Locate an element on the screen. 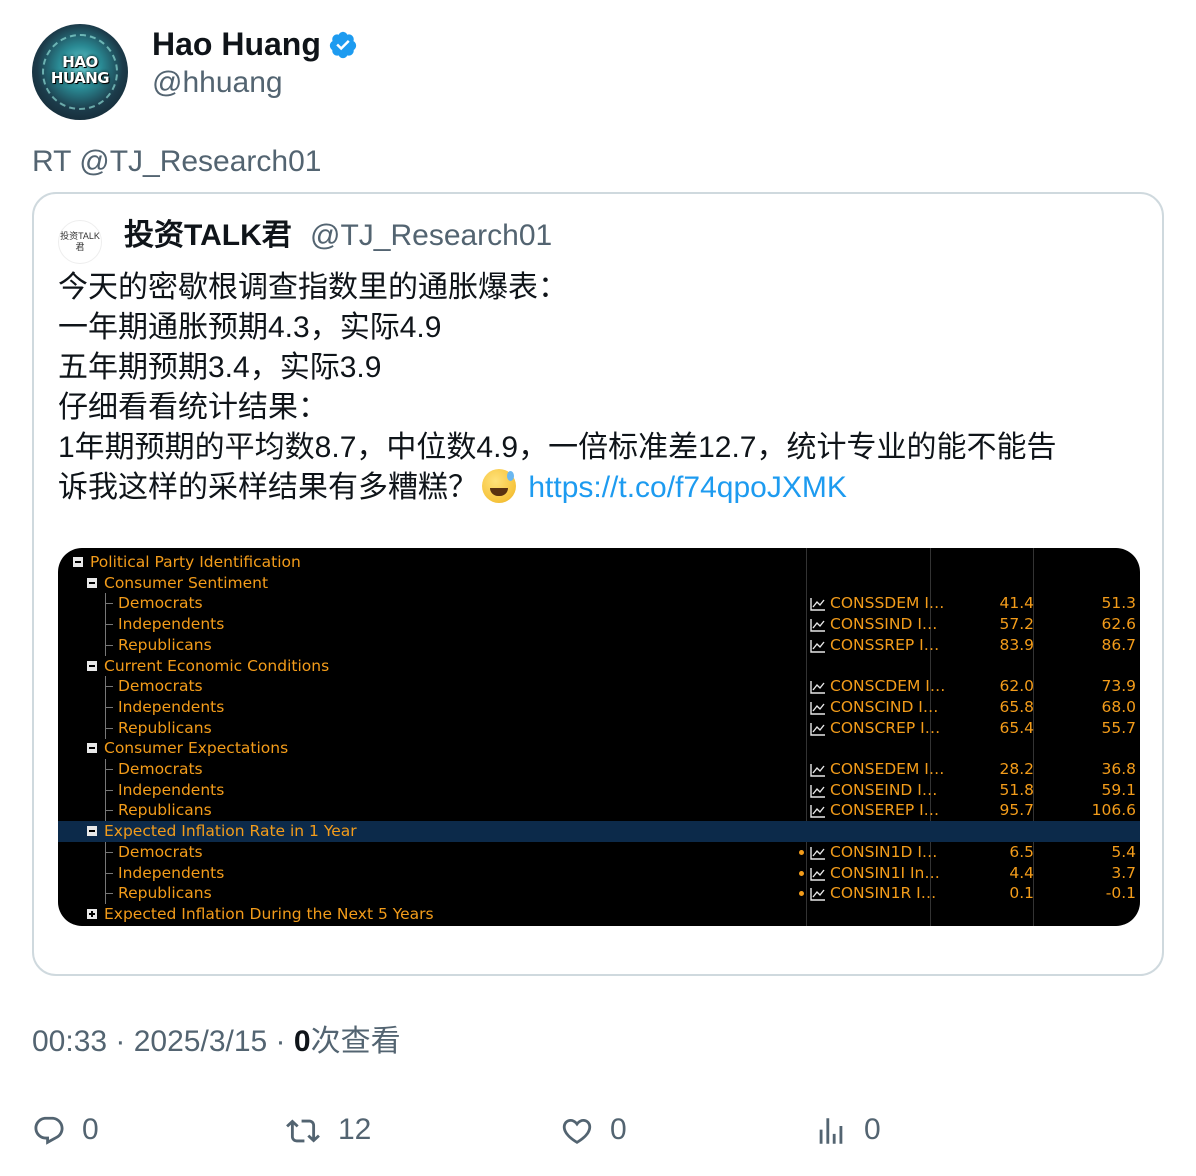  terminal-row: Political Party Identification is located at coordinates (599, 562).